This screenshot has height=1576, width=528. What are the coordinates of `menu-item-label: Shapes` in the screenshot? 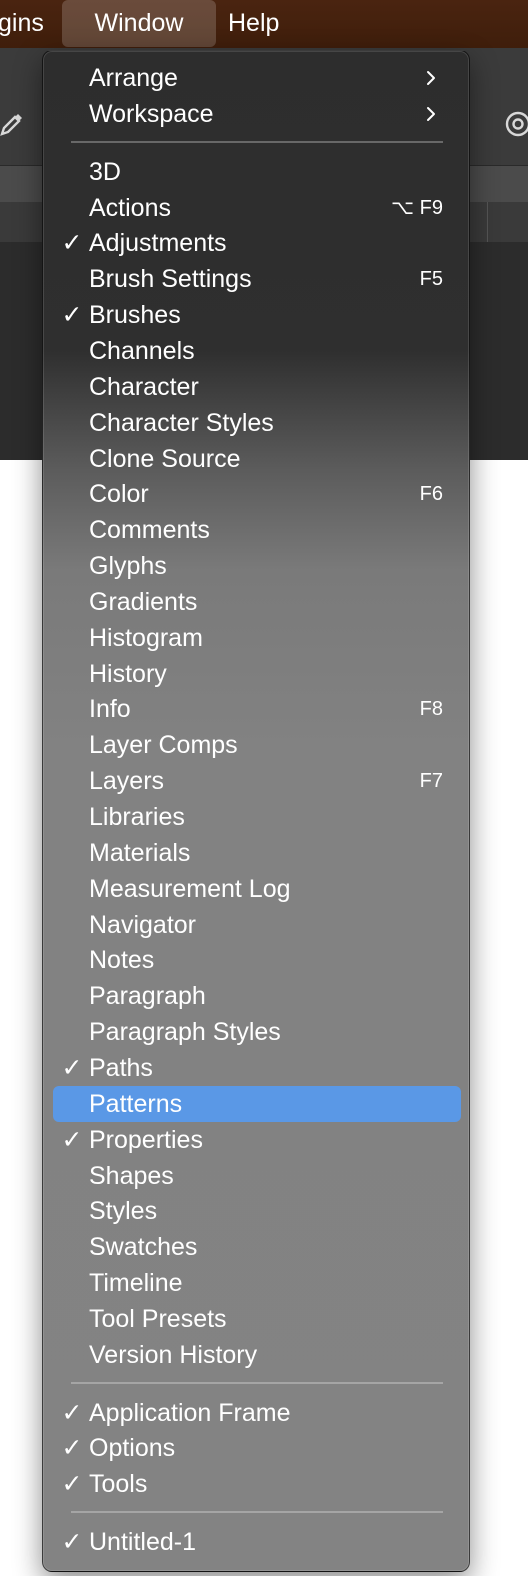 It's located at (131, 1175).